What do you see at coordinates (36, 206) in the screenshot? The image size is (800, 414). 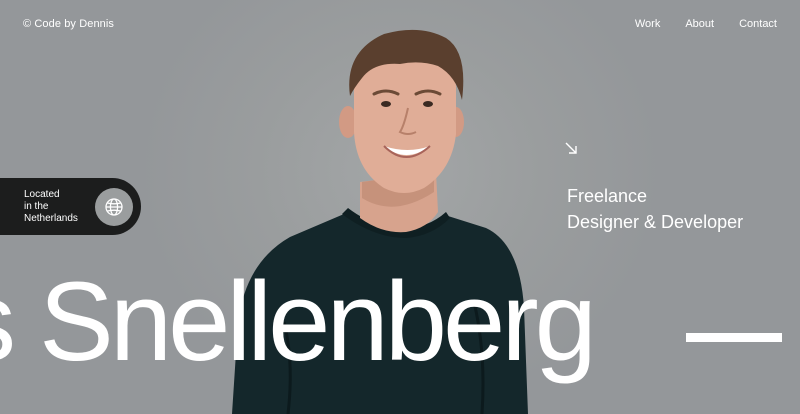 I see `location-line: in the` at bounding box center [36, 206].